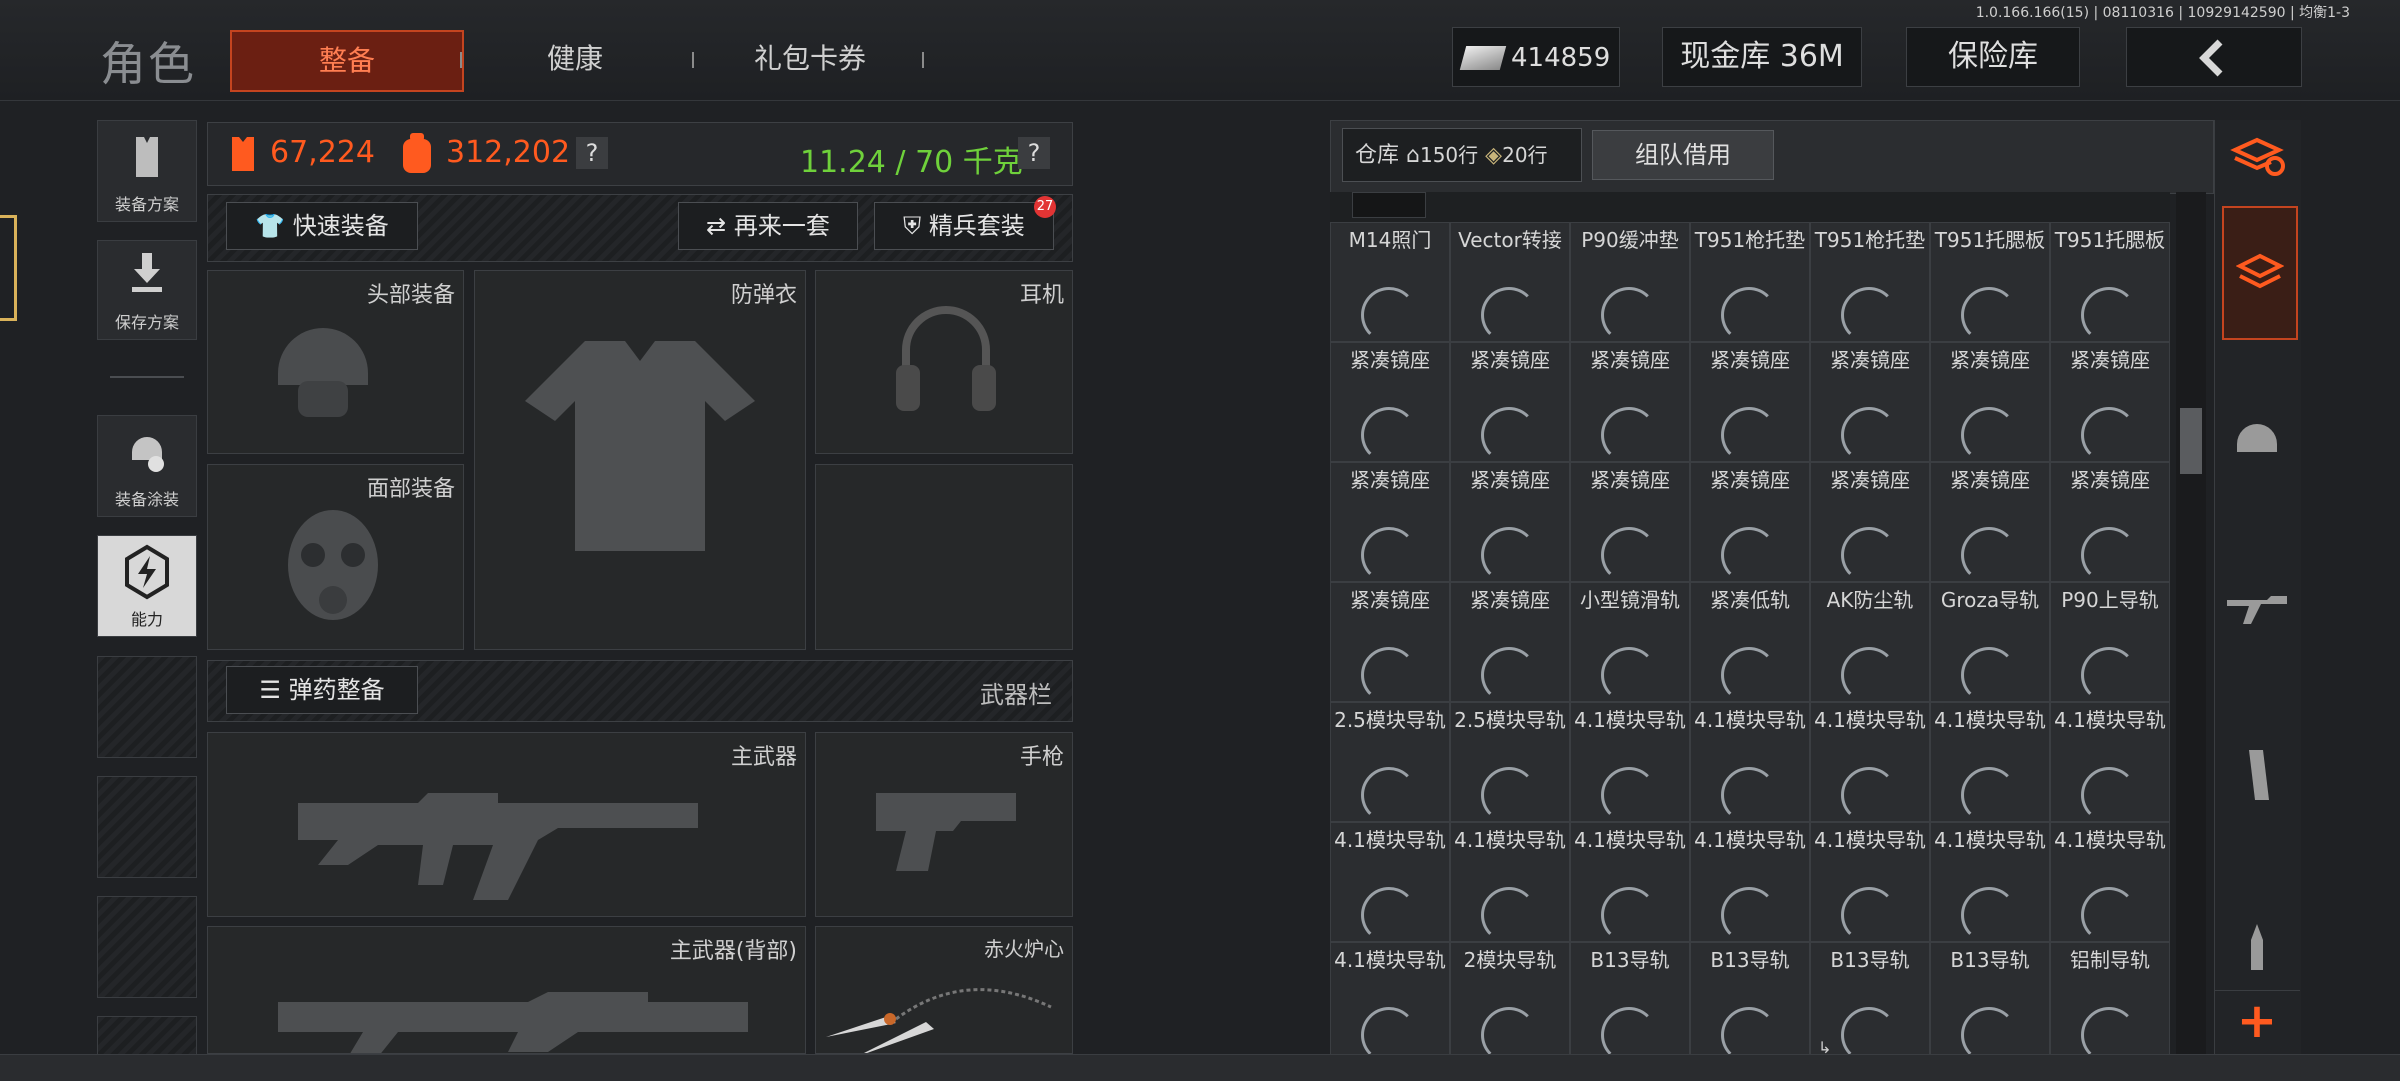 This screenshot has width=2400, height=1081. Describe the element at coordinates (912, 226) in the screenshot. I see `shield-icon: ⛨` at that location.